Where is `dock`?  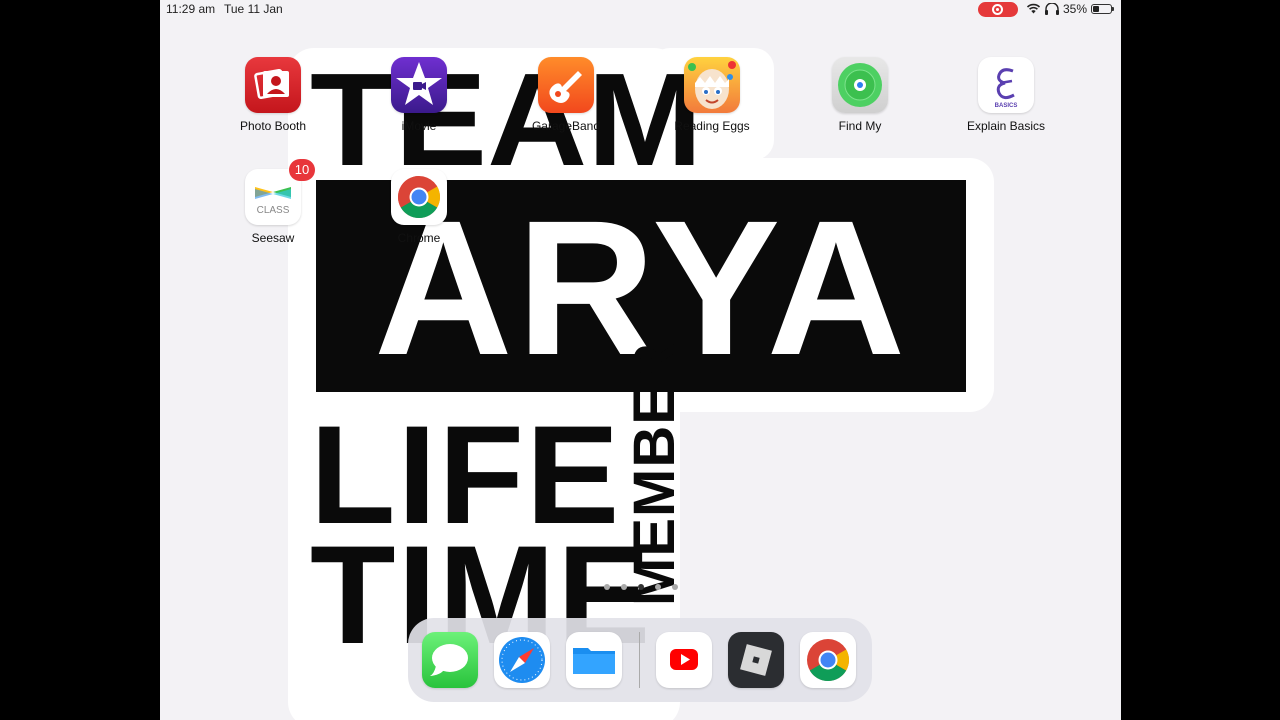 dock is located at coordinates (640, 660).